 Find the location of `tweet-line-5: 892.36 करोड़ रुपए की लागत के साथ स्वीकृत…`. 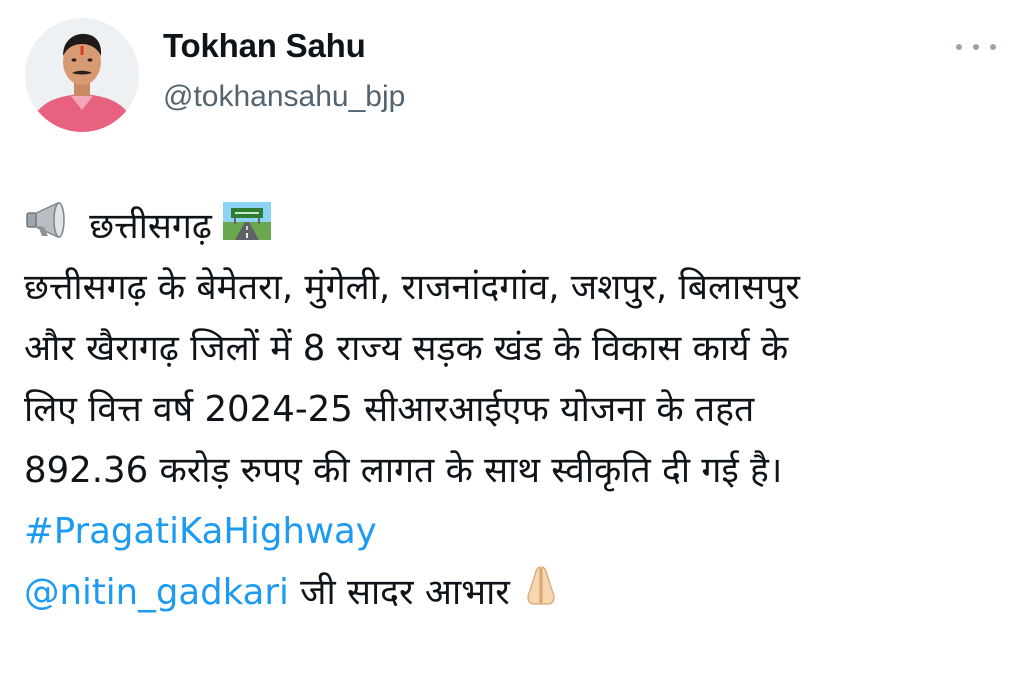

tweet-line-5: 892.36 करोड़ रुपए की लागत के साथ स्वीकृत… is located at coordinates (403, 470).